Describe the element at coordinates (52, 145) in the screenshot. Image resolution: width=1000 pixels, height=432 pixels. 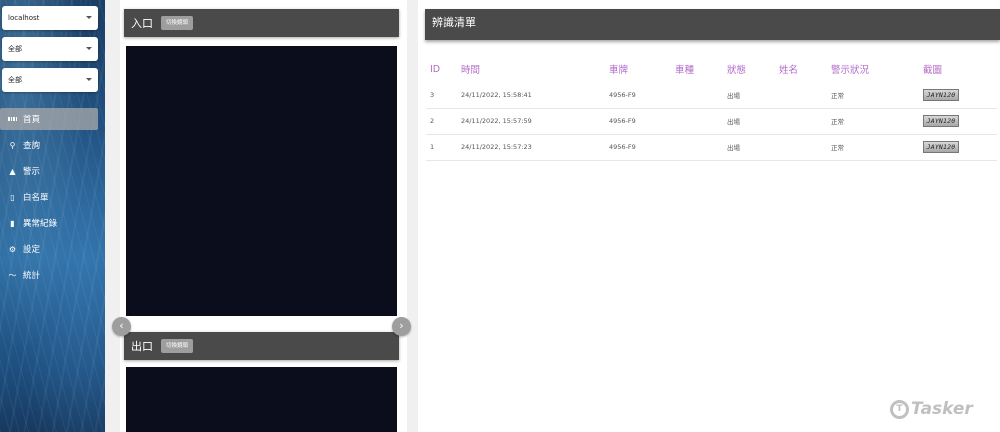
I see `sidebar-item-query: ⚲ 查詢` at that location.